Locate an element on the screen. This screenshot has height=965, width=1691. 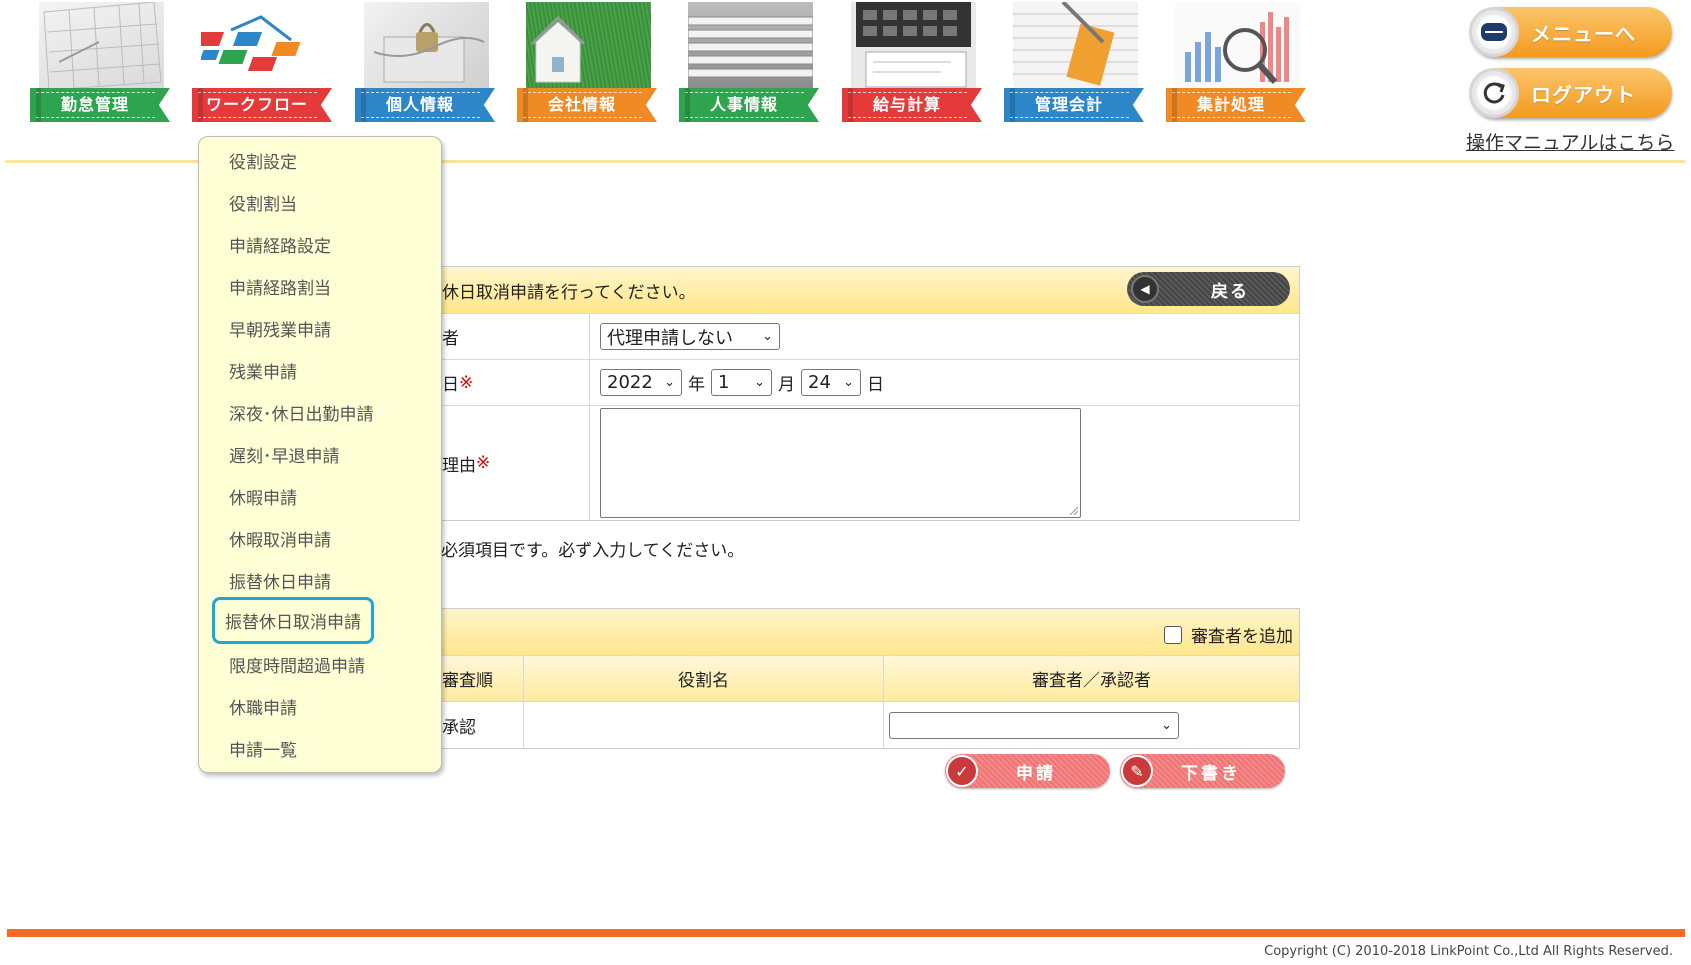
column-header-approver: 審査者／承認者 is located at coordinates (1091, 681).